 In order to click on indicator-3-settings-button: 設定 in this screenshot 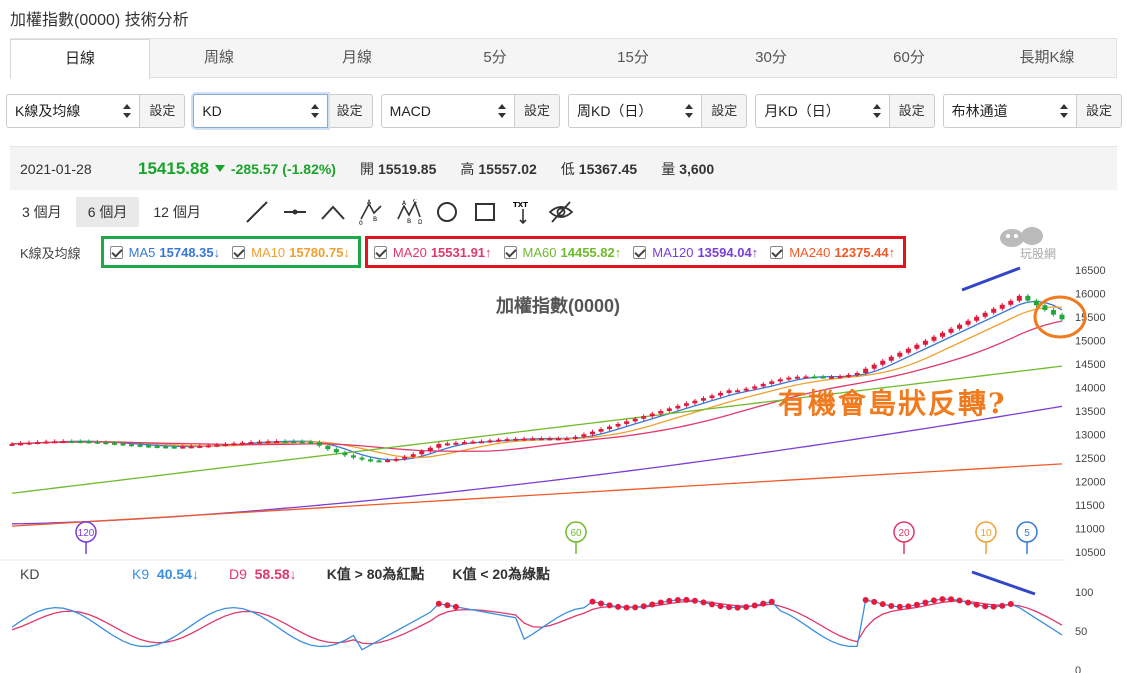, I will do `click(725, 111)`.